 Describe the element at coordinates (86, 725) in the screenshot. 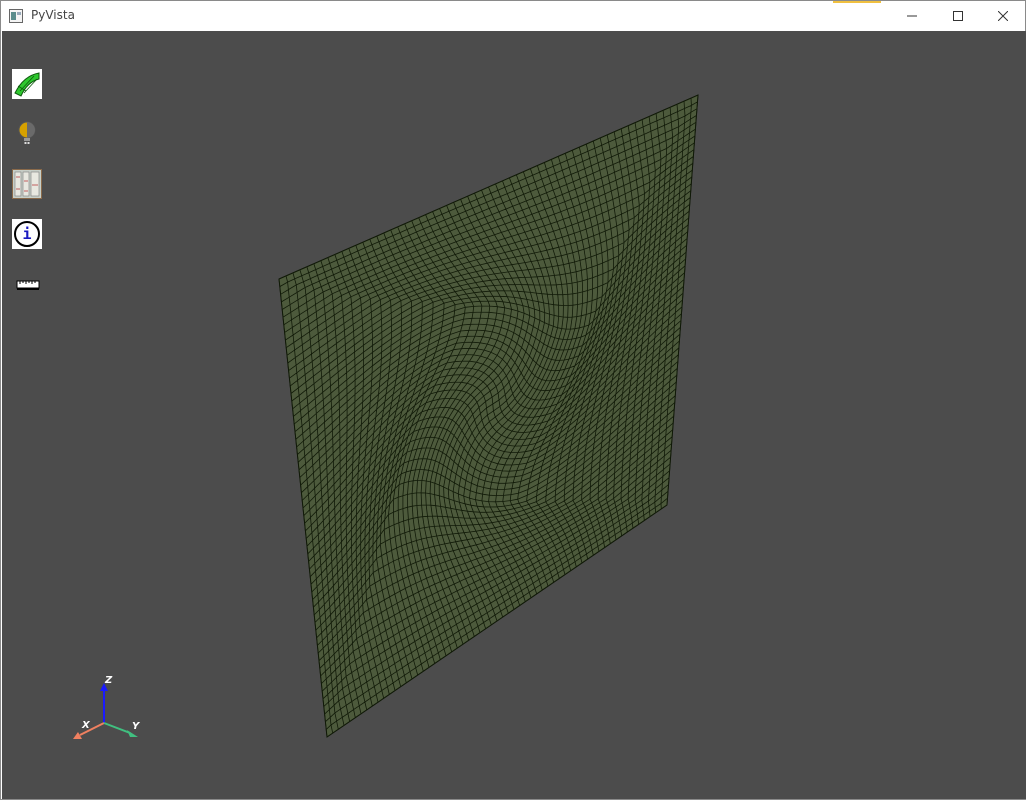

I see `x-axis-label: X` at that location.